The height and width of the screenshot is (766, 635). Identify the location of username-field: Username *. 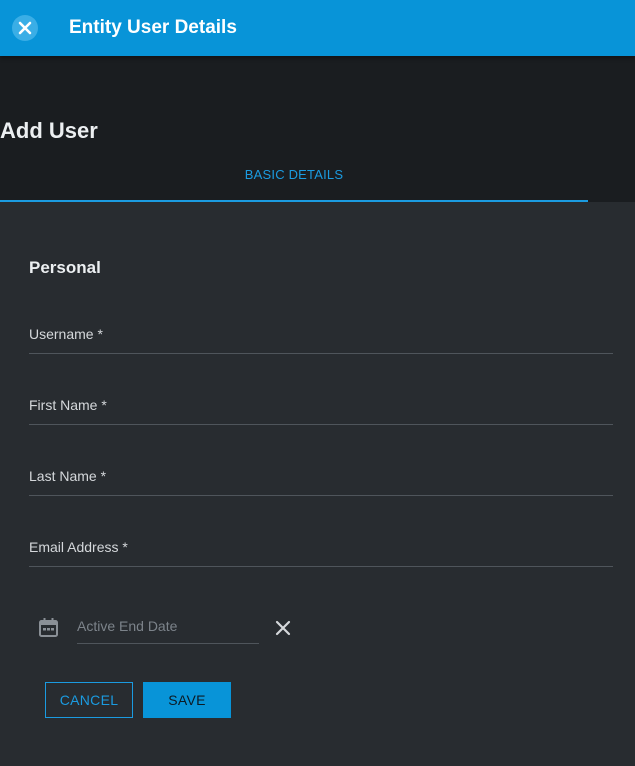
(321, 346).